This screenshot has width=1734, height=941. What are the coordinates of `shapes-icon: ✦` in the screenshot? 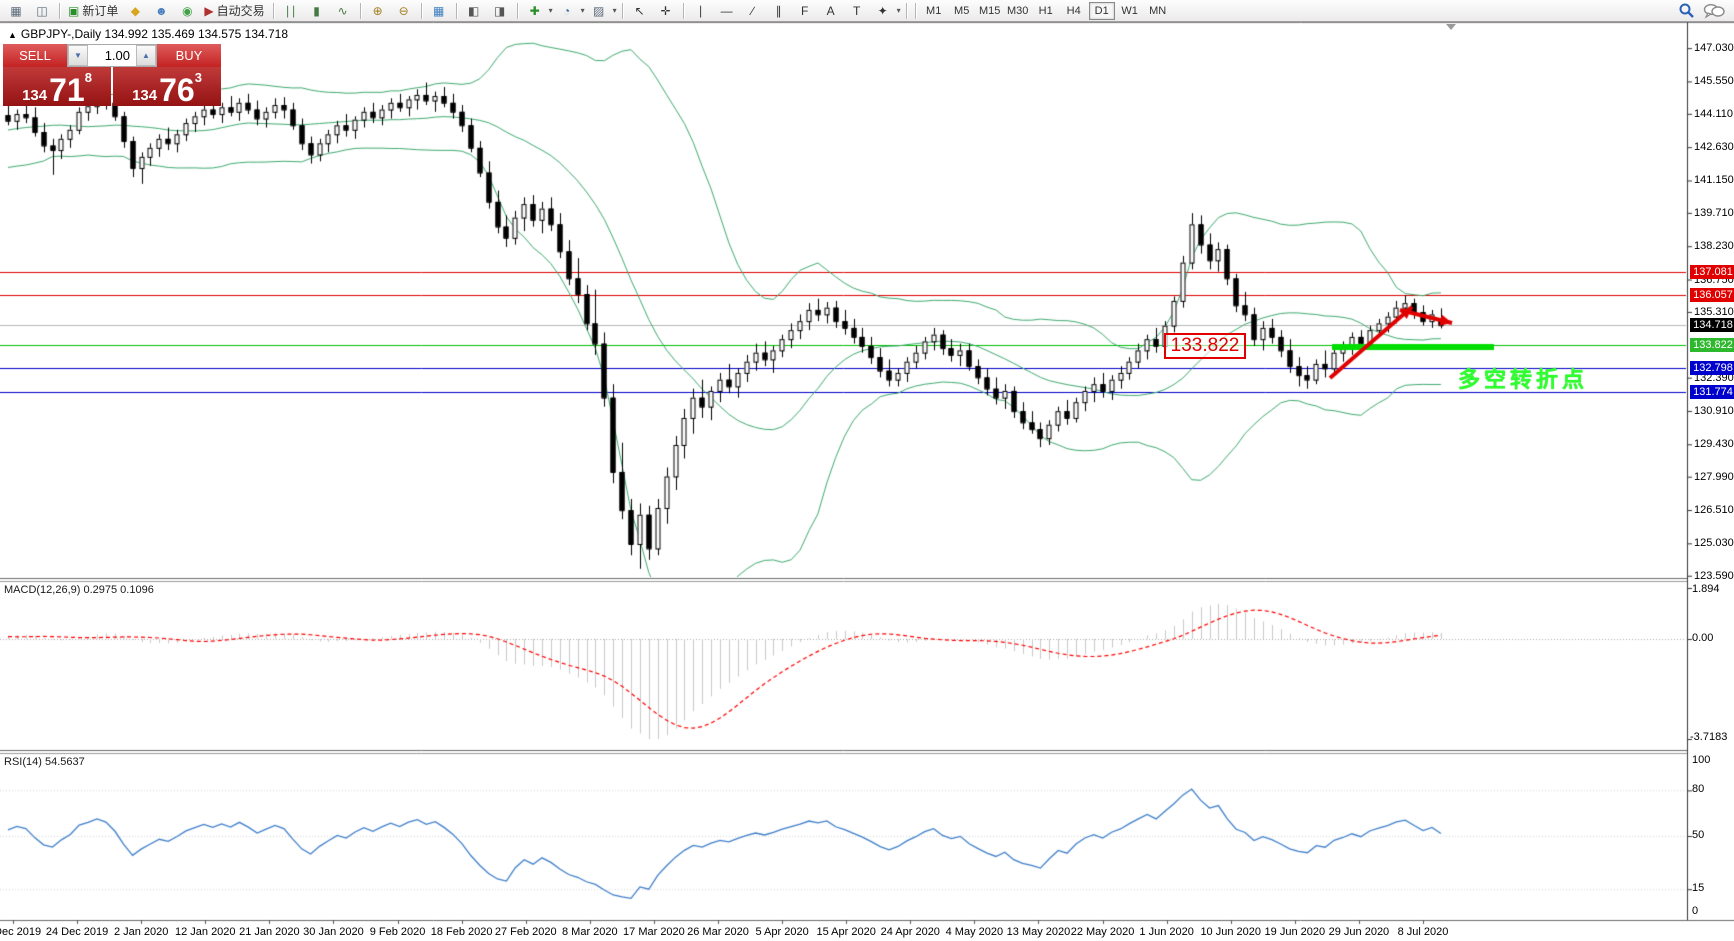 It's located at (883, 11).